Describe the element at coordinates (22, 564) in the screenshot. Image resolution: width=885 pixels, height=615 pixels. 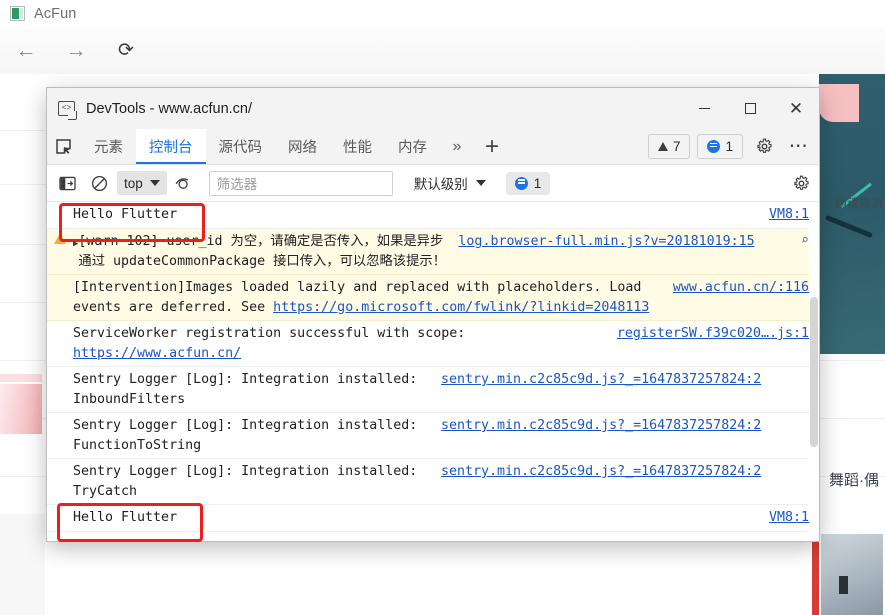
I see `left-panel-block` at that location.